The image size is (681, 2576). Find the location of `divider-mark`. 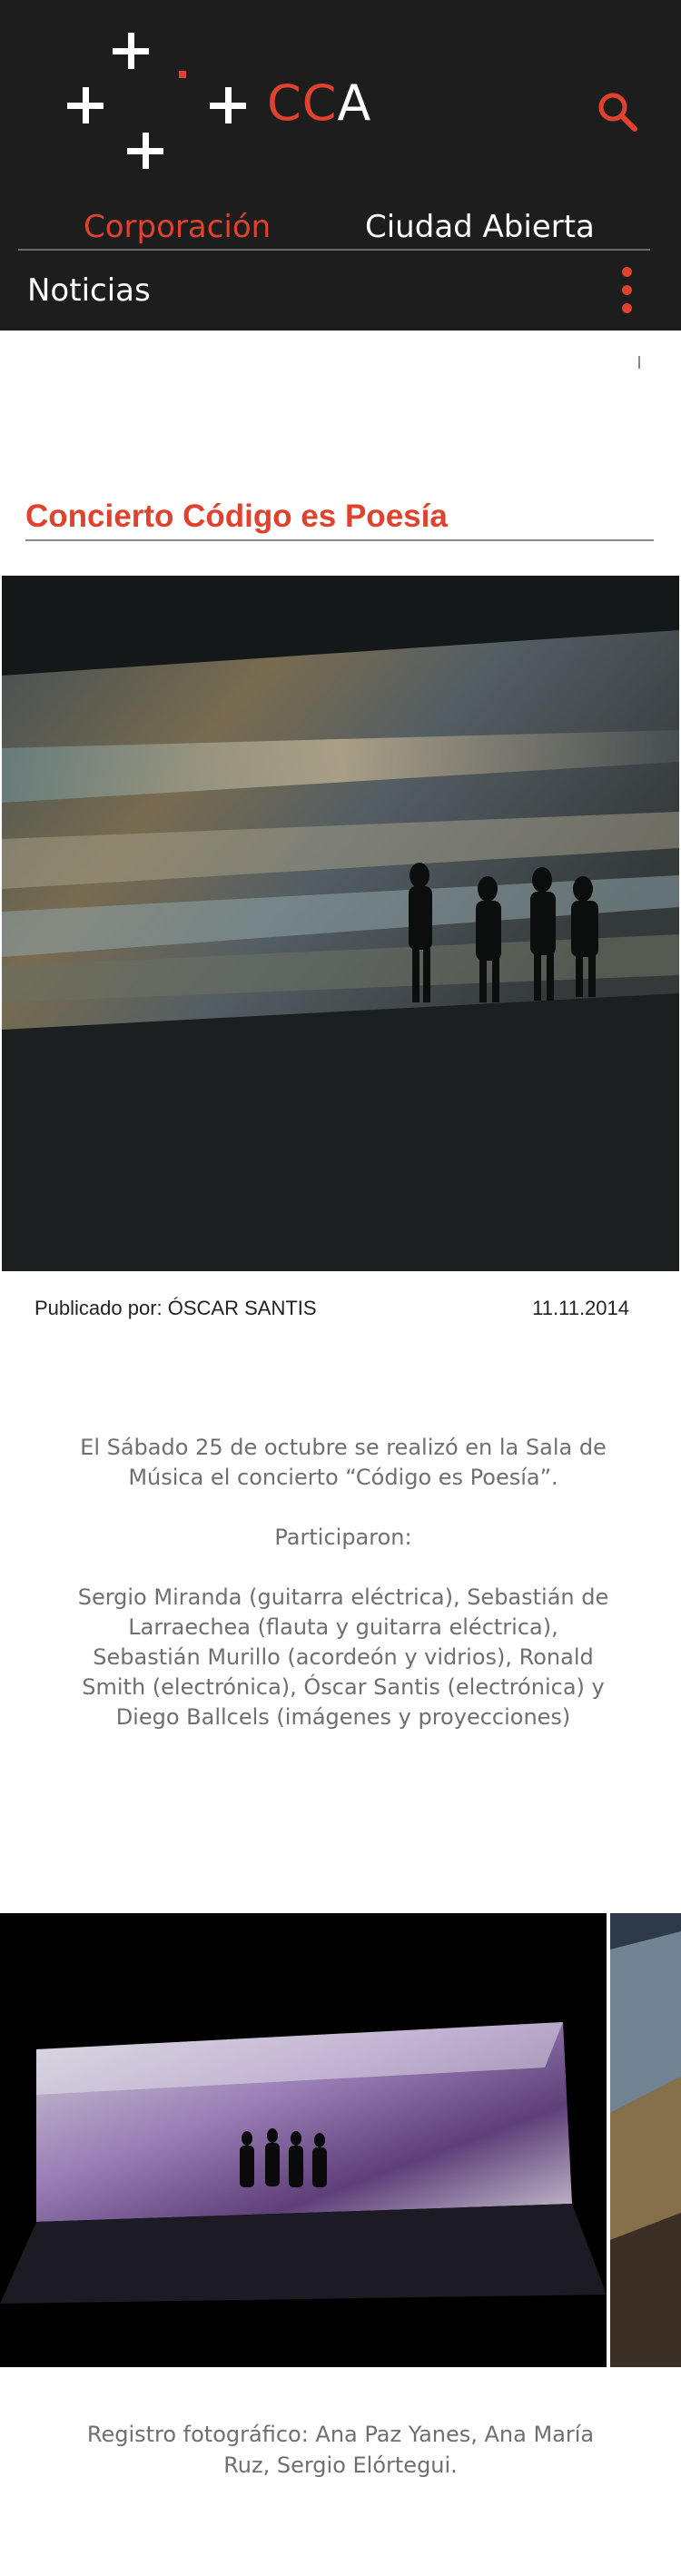

divider-mark is located at coordinates (639, 362).